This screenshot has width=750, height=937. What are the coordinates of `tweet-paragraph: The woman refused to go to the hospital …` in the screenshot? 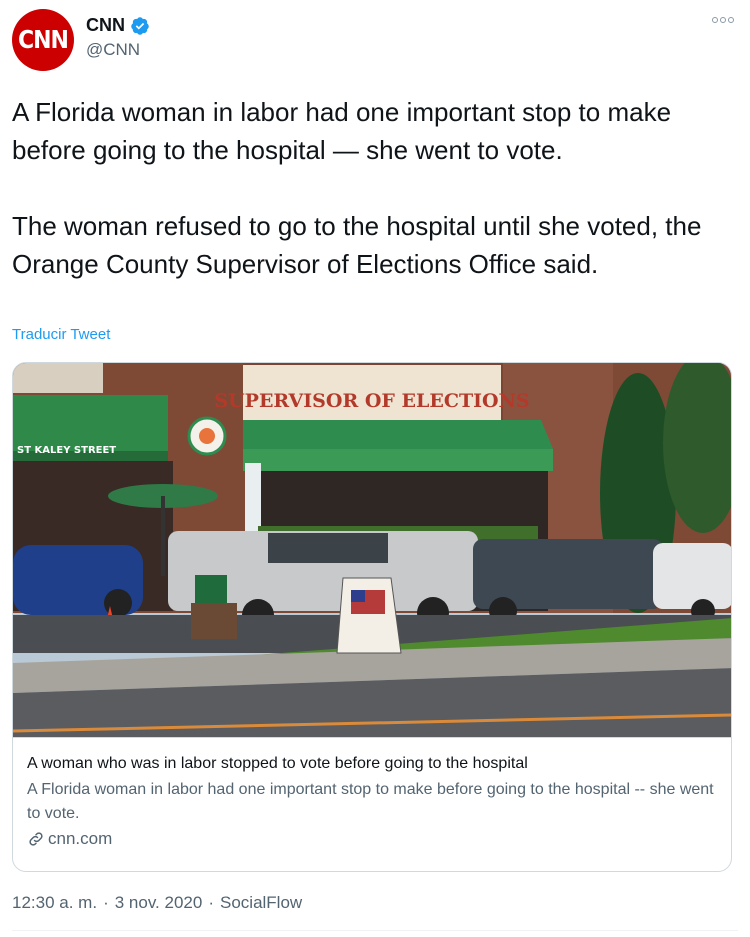 It's located at (357, 245).